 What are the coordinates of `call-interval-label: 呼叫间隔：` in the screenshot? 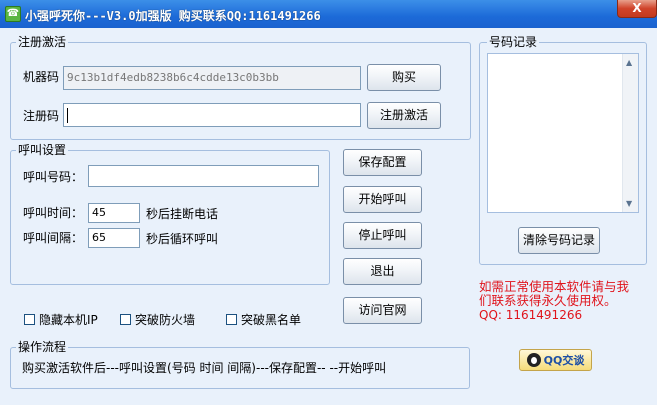 It's located at (53, 238).